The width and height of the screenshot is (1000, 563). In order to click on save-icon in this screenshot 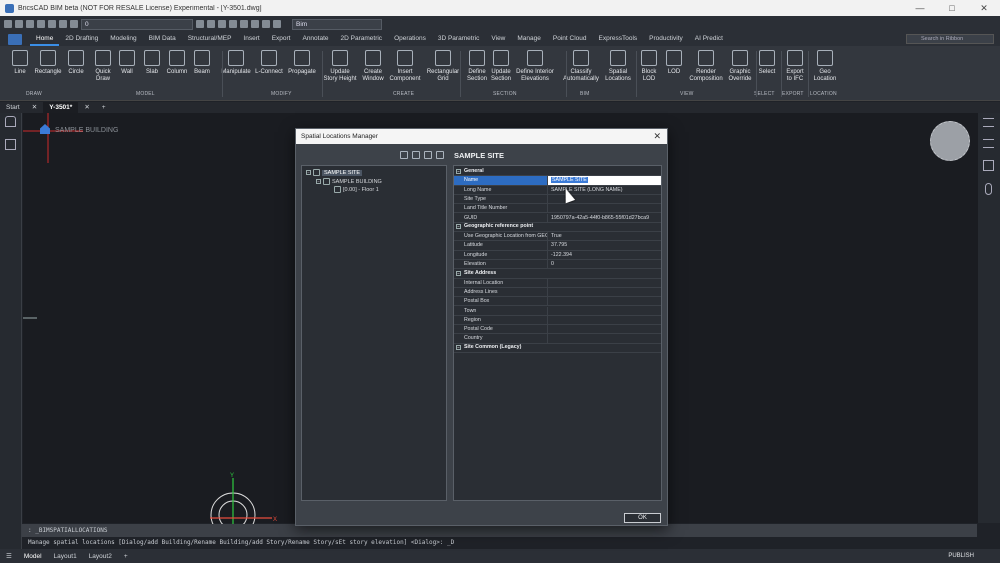, I will do `click(30, 24)`.